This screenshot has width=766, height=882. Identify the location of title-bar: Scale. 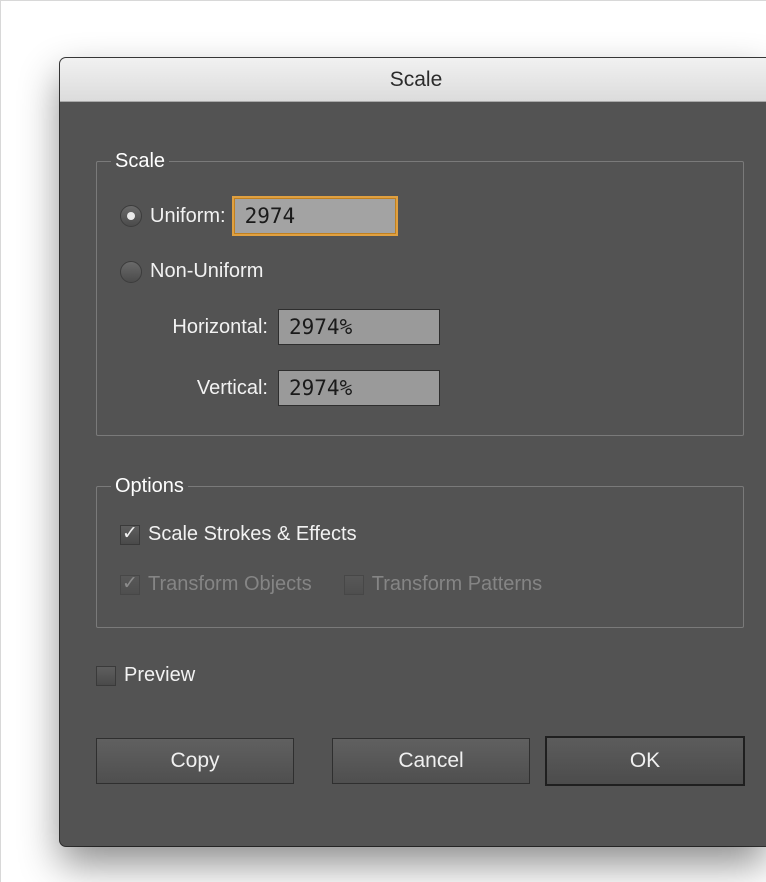
(413, 80).